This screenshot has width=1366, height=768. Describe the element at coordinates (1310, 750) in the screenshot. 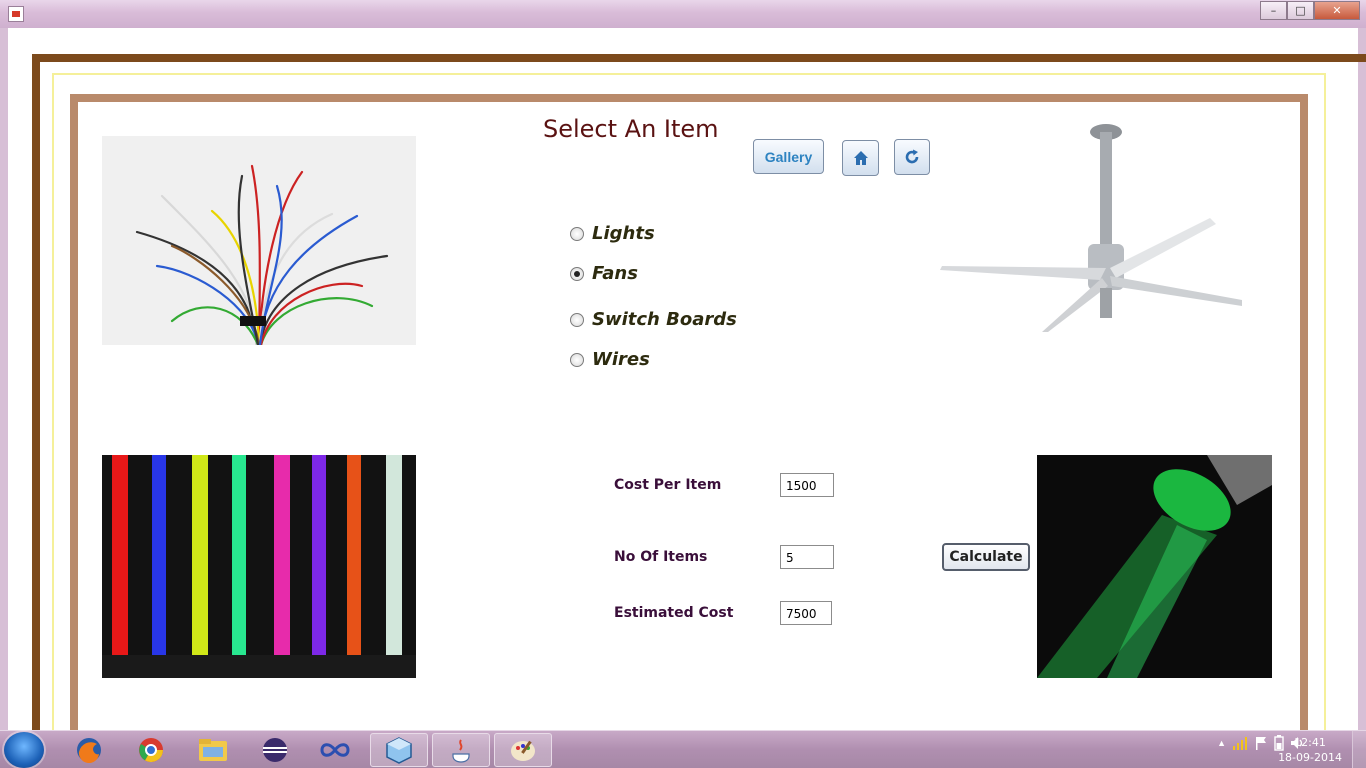

I see `system-clock: 12:41 18-09-2014` at that location.